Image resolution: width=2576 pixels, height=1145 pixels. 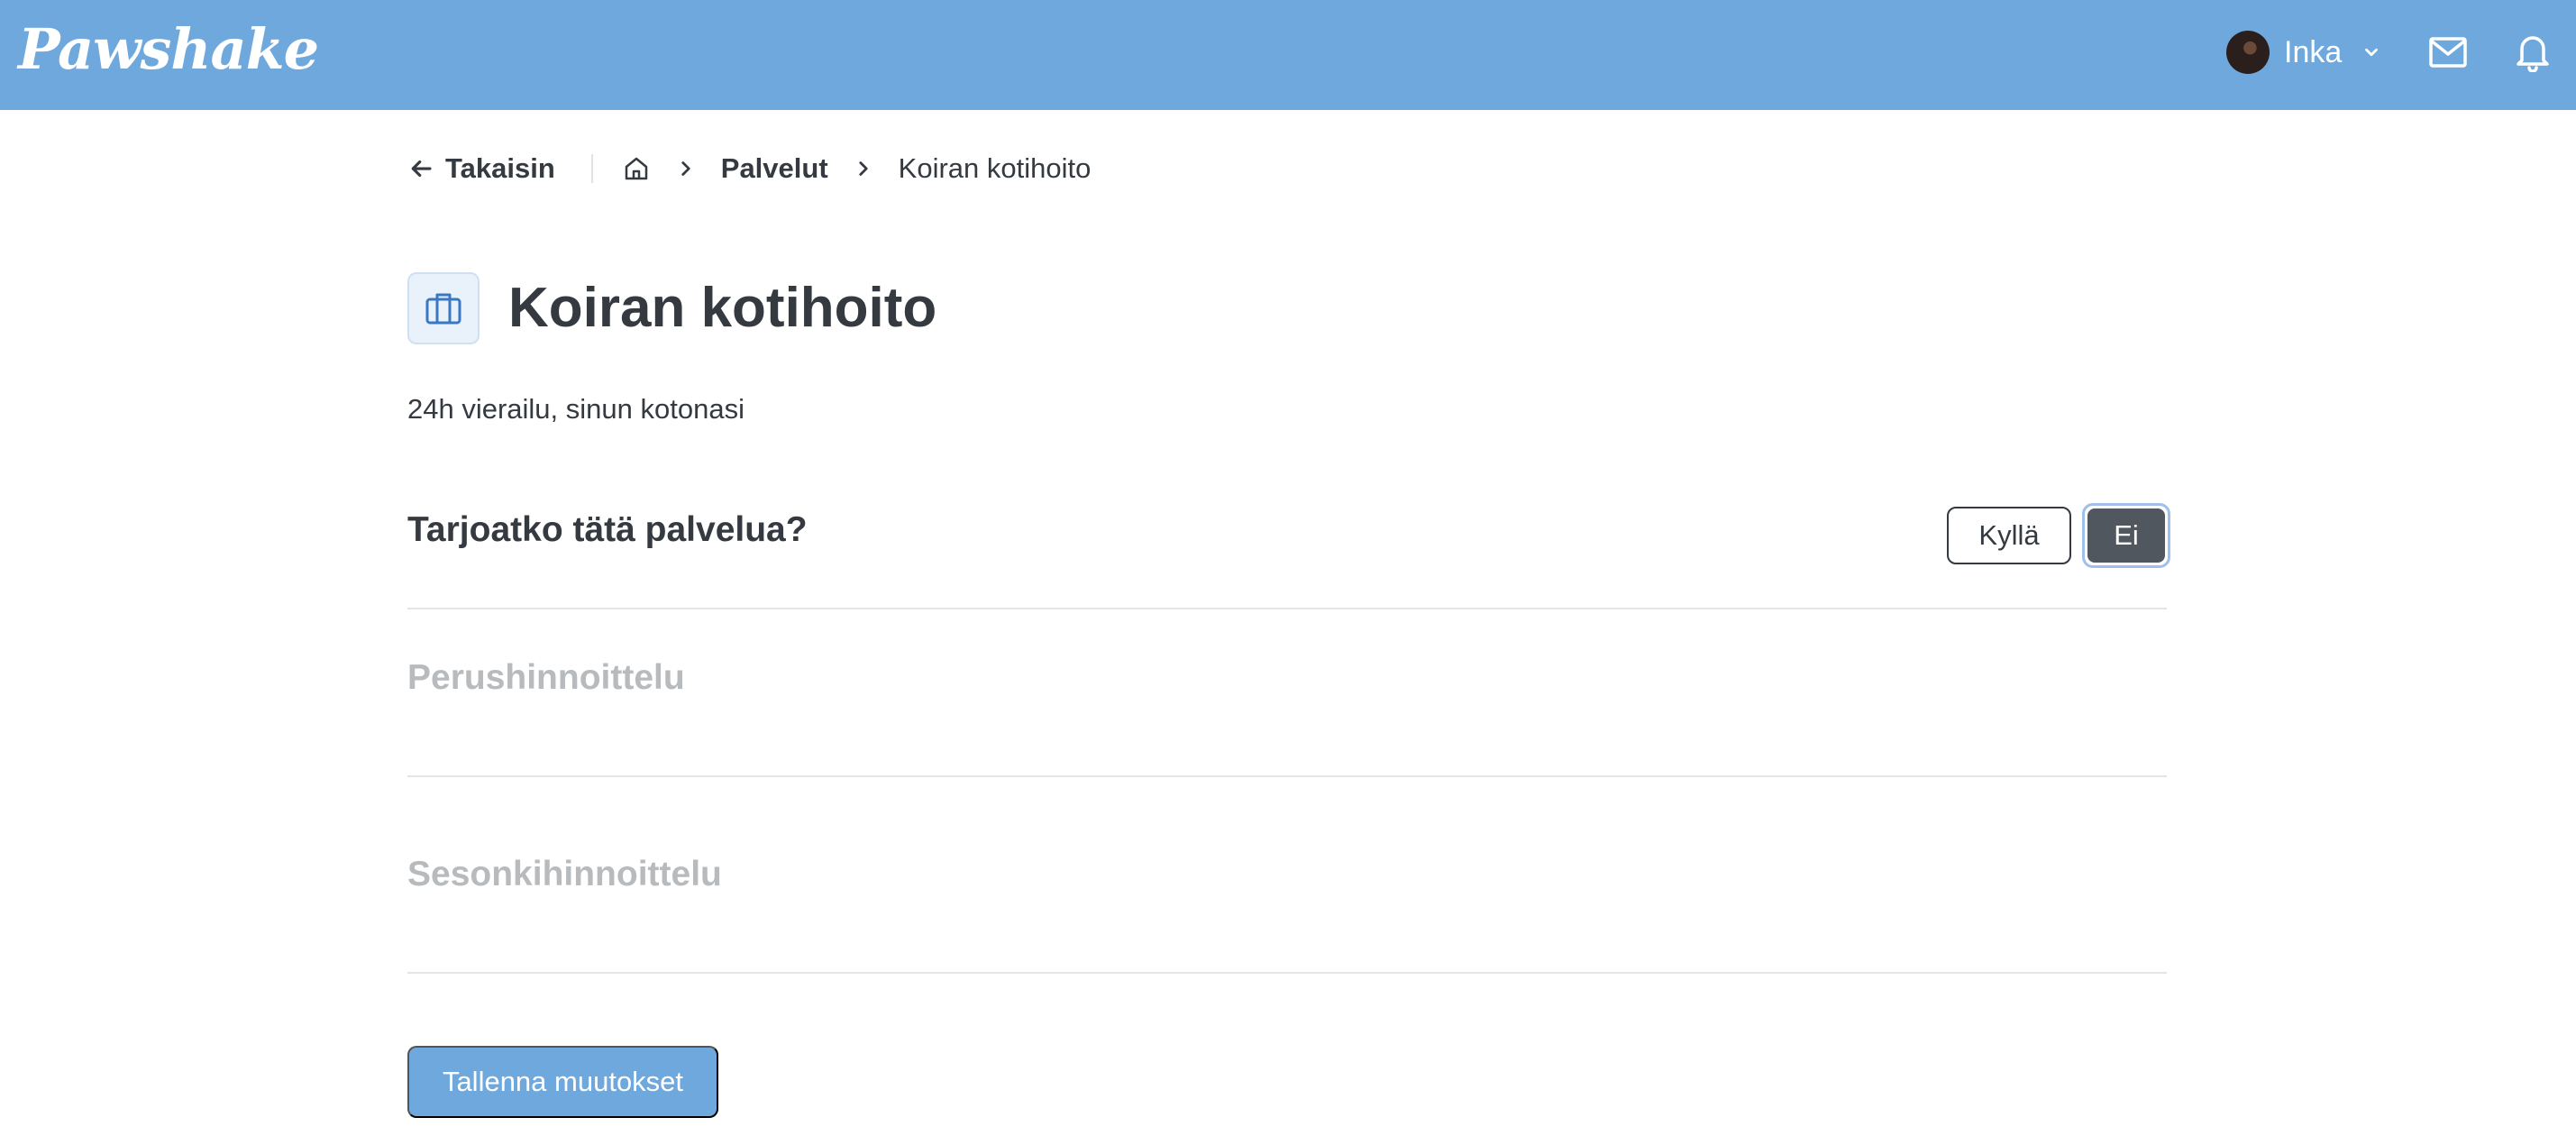 I want to click on home-icon, so click(x=636, y=168).